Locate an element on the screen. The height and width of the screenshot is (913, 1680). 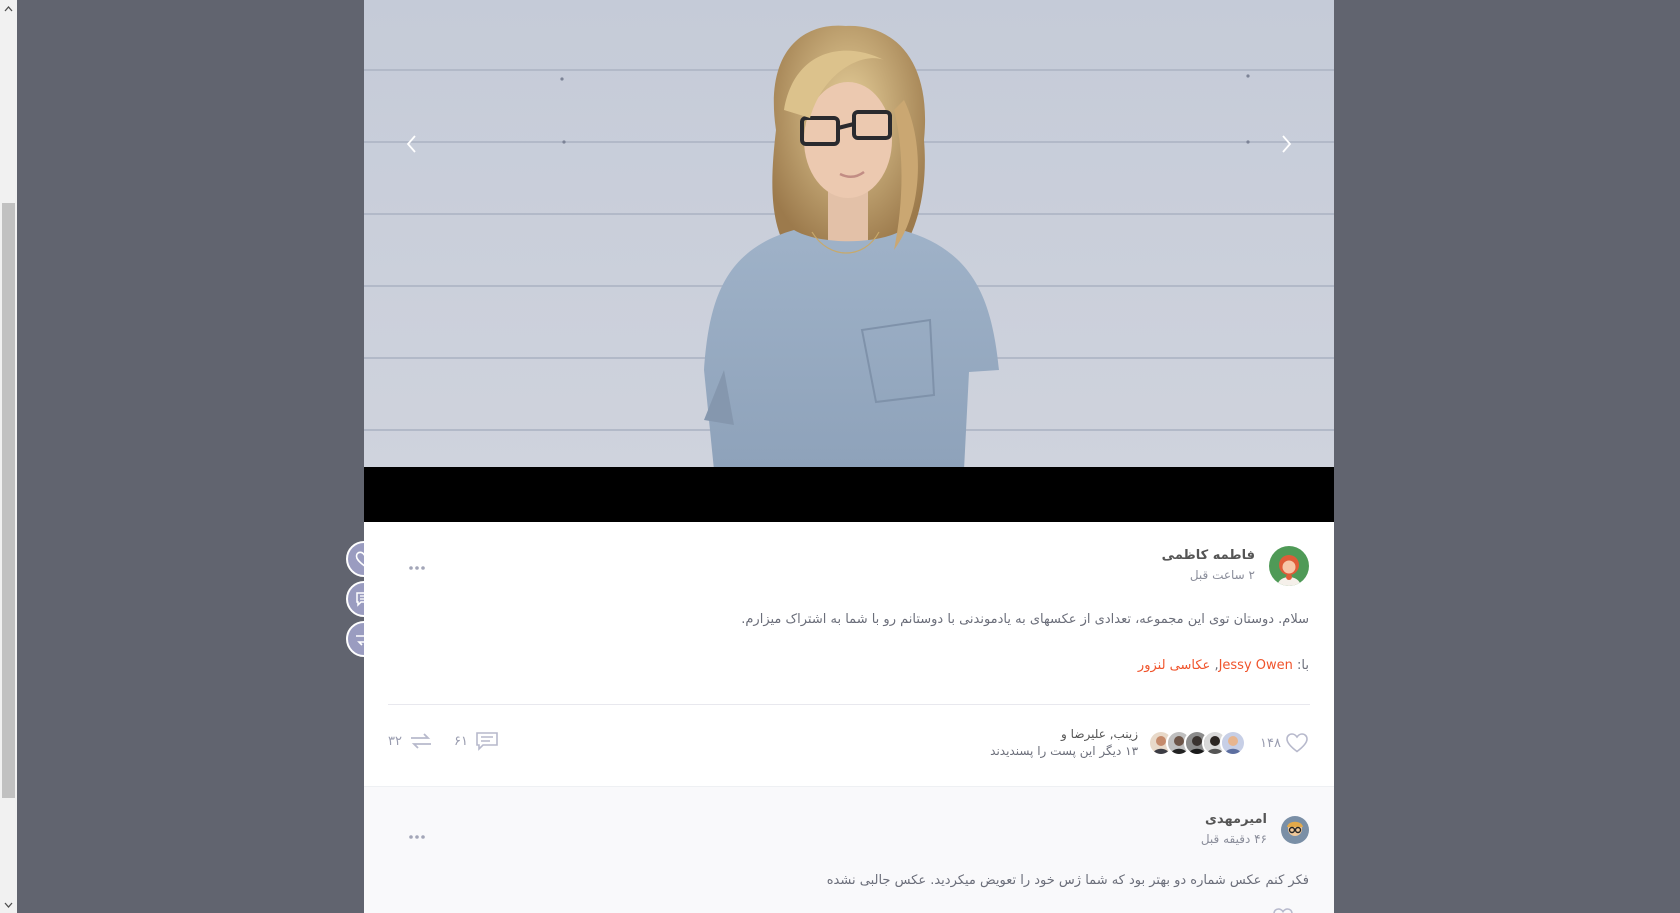
author-name: فاطمه کاظمی is located at coordinates (1208, 556).